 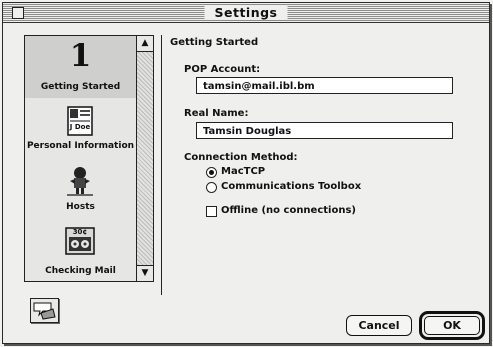 What do you see at coordinates (18, 13) in the screenshot?
I see `close-box` at bounding box center [18, 13].